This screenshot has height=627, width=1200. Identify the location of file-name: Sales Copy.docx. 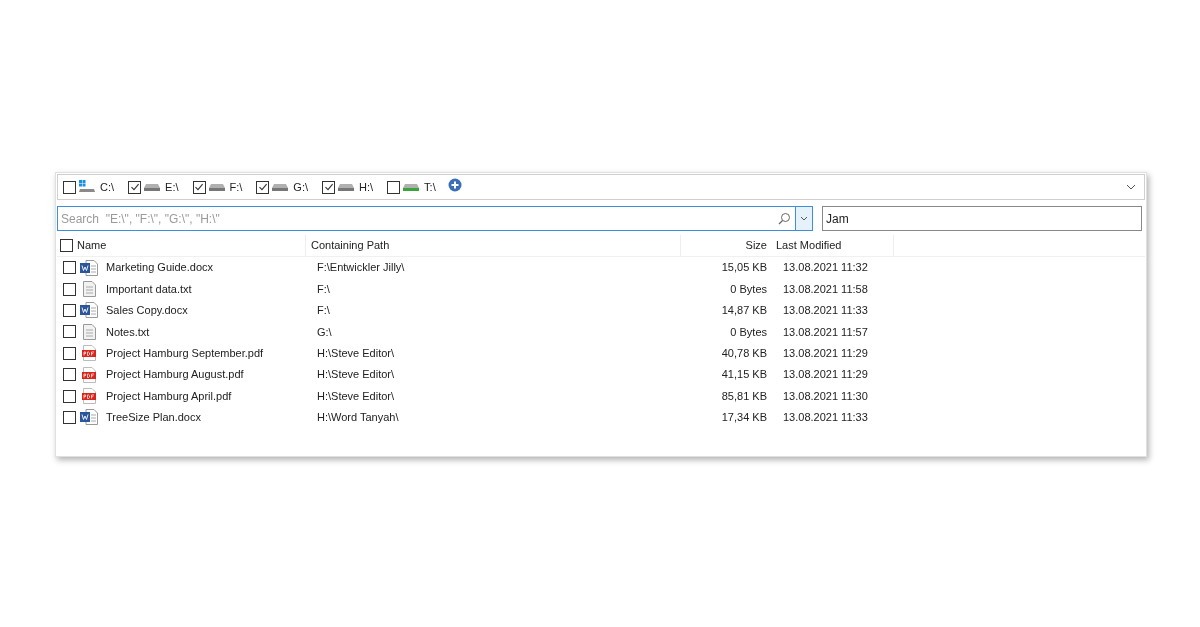
(147, 311).